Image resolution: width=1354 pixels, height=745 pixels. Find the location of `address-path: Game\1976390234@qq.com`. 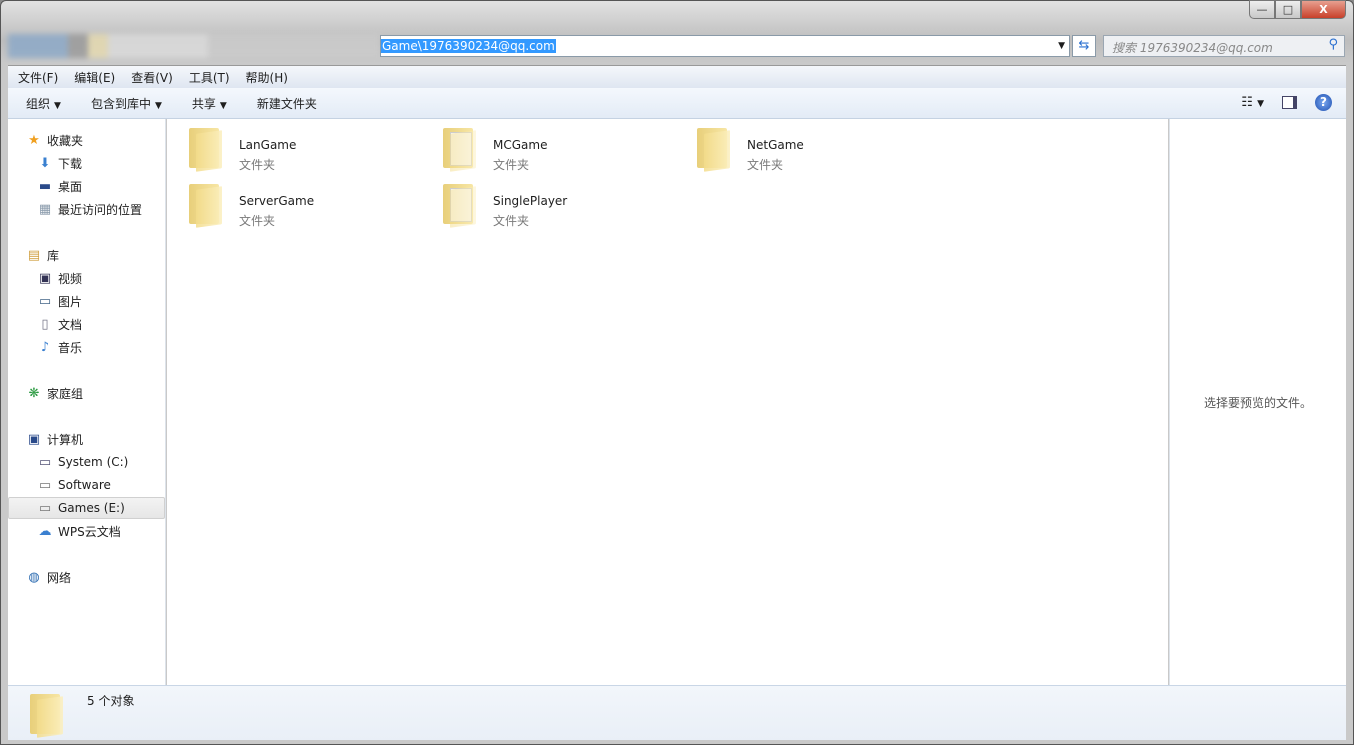

address-path: Game\1976390234@qq.com is located at coordinates (468, 46).